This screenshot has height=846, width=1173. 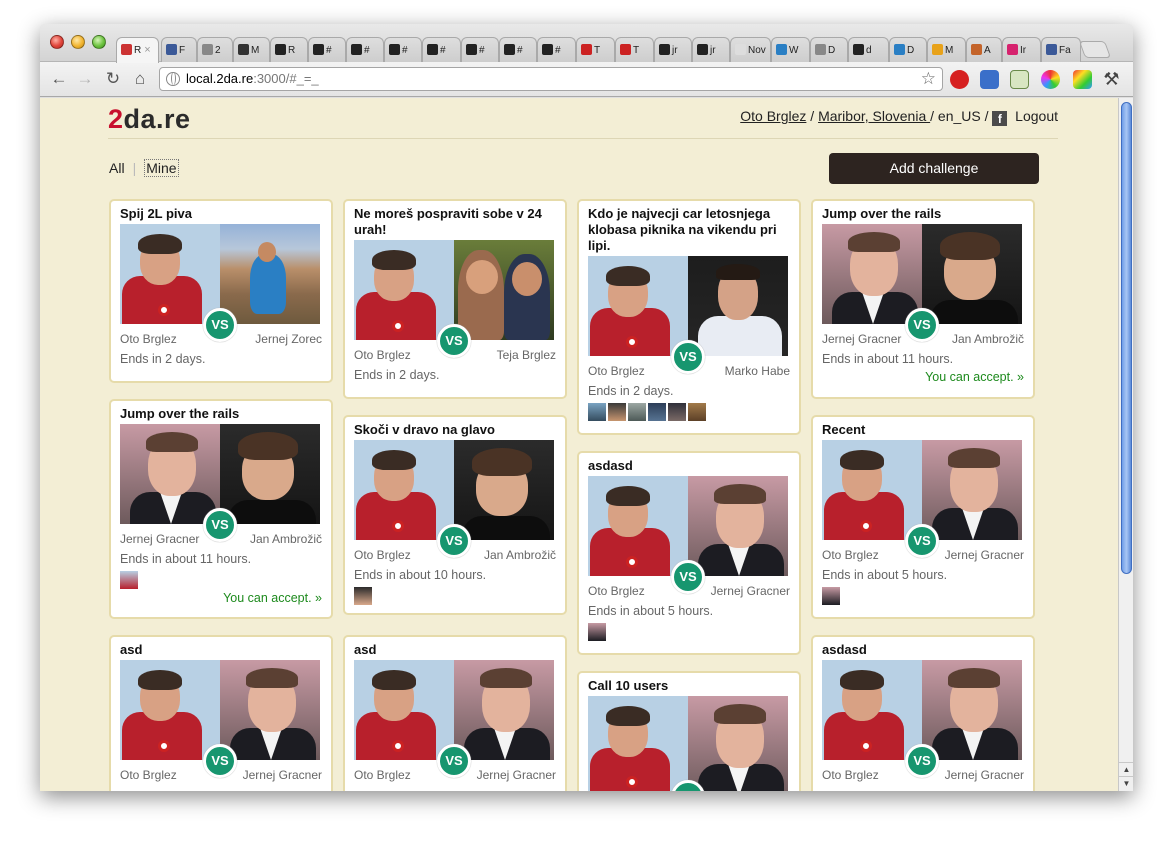 I want to click on zoom-window-button, so click(x=99, y=42).